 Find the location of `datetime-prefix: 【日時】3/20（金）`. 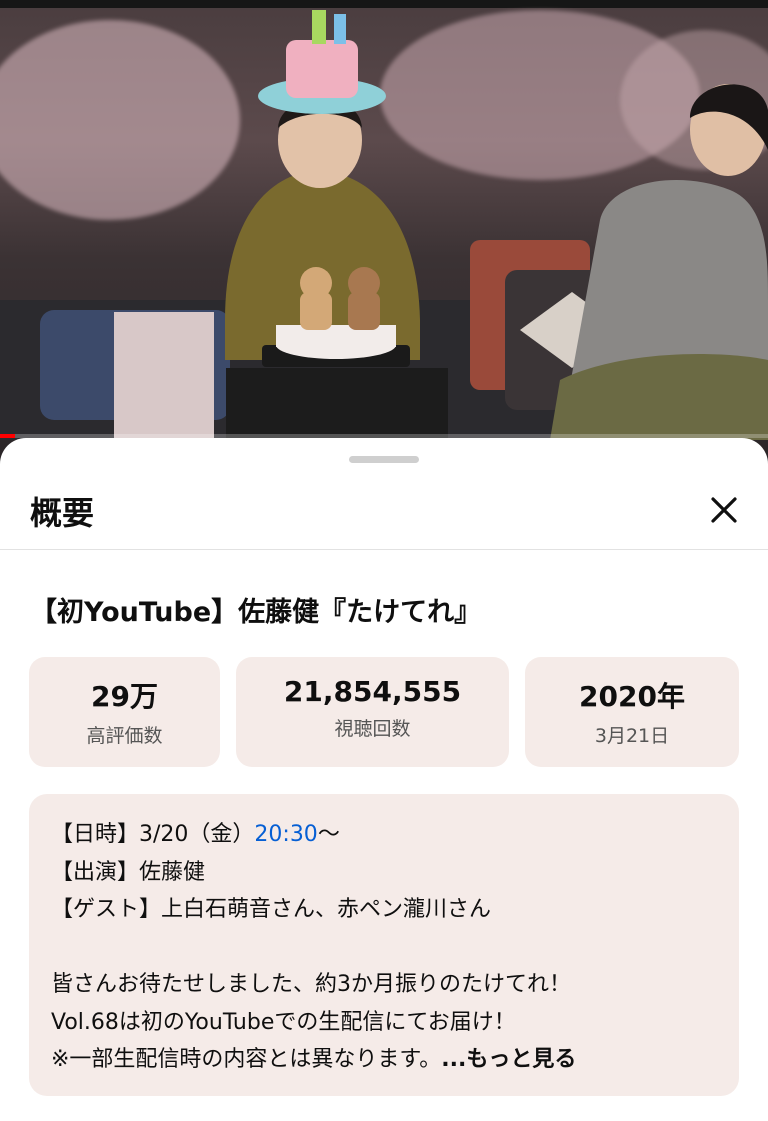

datetime-prefix: 【日時】3/20（金） is located at coordinates (153, 834).